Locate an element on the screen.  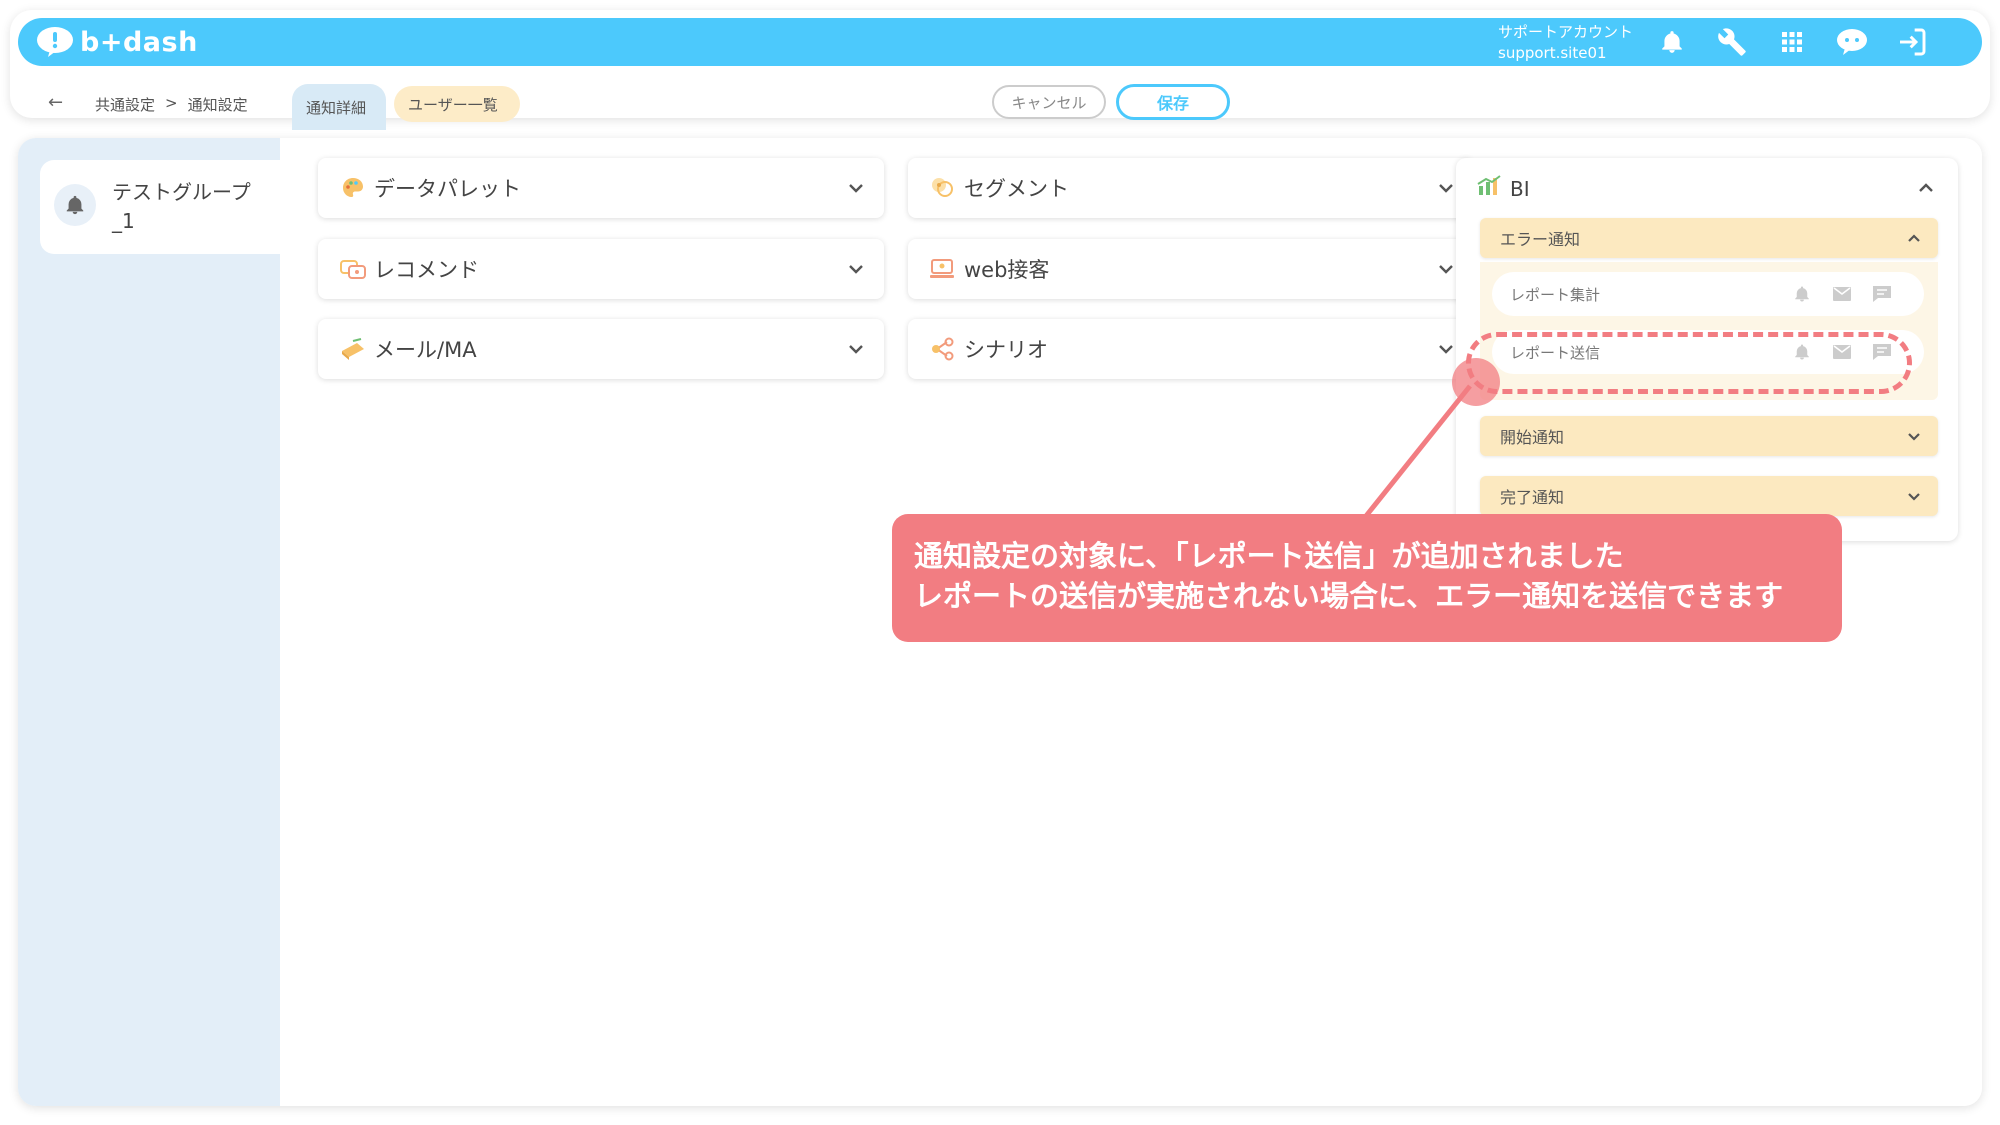
category-card: シナリオ is located at coordinates (1191, 349).